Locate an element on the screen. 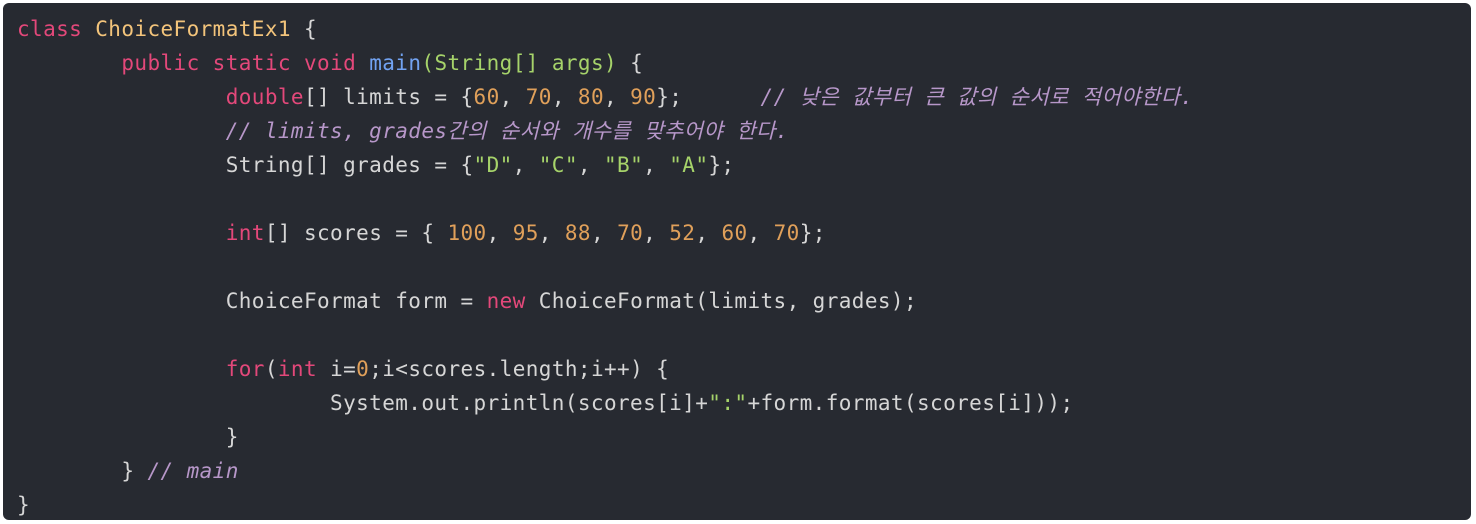  code-token-plain: ChoiceFormat form = is located at coordinates (356, 301).